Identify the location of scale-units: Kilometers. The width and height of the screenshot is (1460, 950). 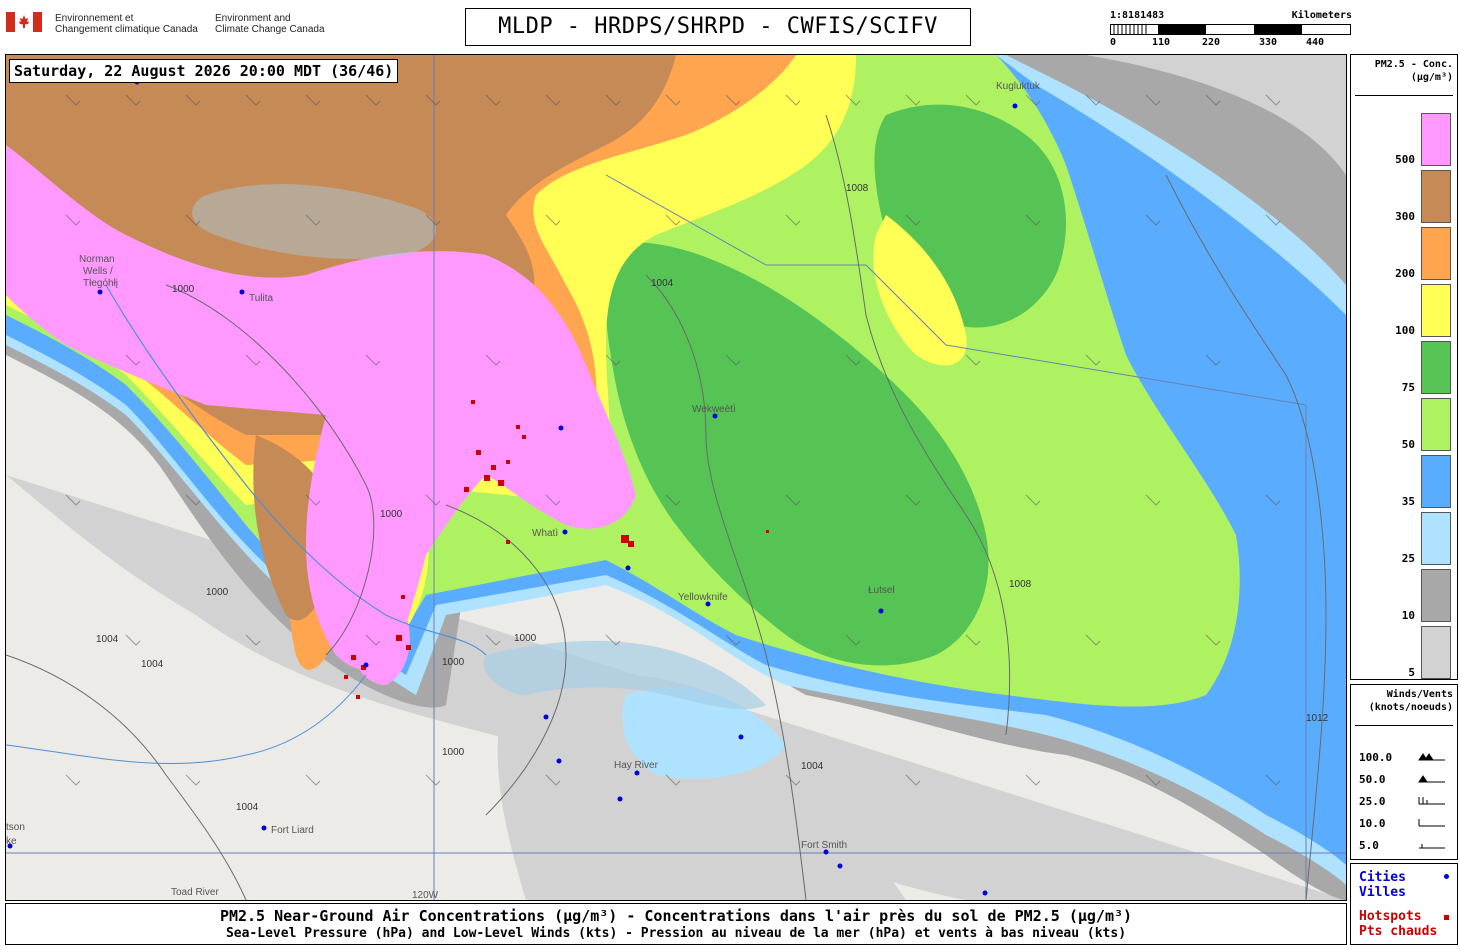
(1321, 15).